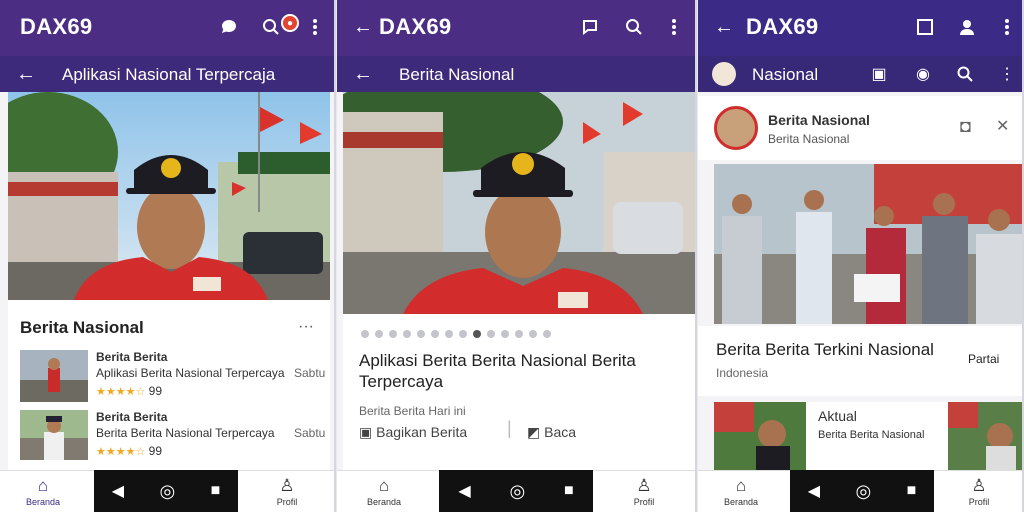  What do you see at coordinates (534, 432) in the screenshot?
I see `bookmark-icon: ◩` at bounding box center [534, 432].